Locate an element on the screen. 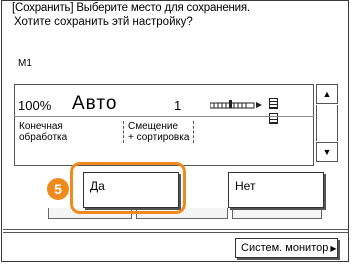 The image size is (358, 264). memory-slot-label: M1 is located at coordinates (25, 63).